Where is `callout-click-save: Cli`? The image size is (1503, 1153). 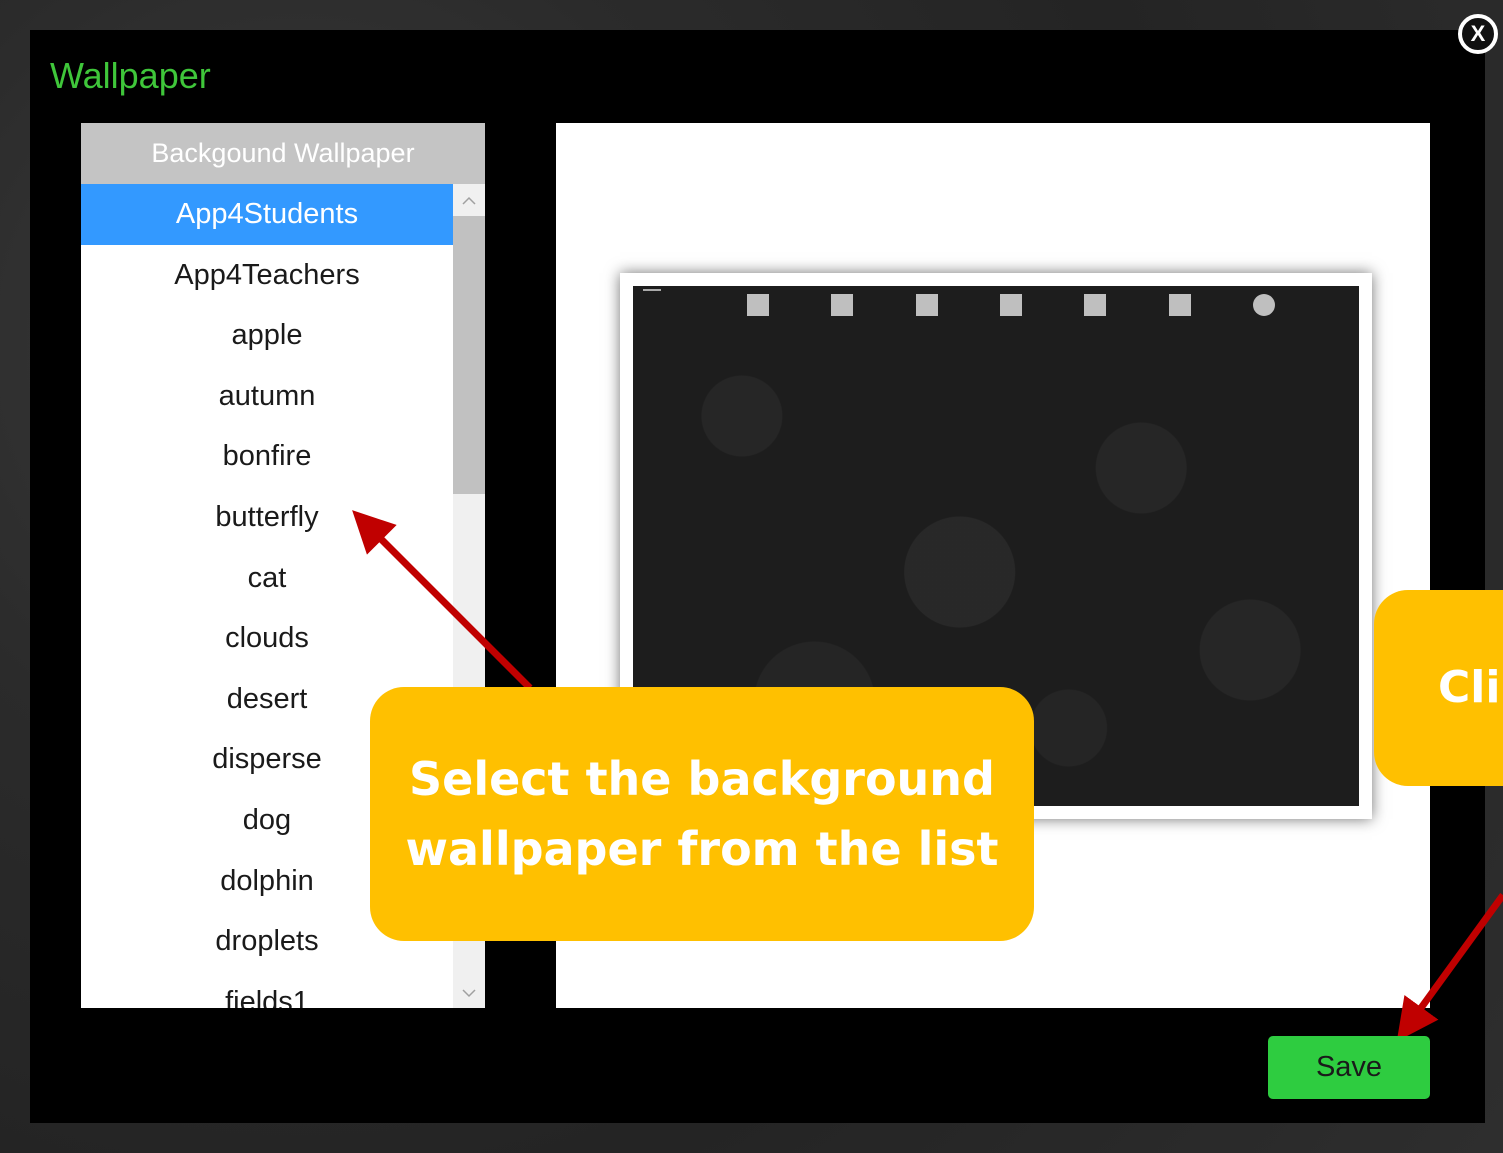
callout-click-save: Cli is located at coordinates (1438, 688).